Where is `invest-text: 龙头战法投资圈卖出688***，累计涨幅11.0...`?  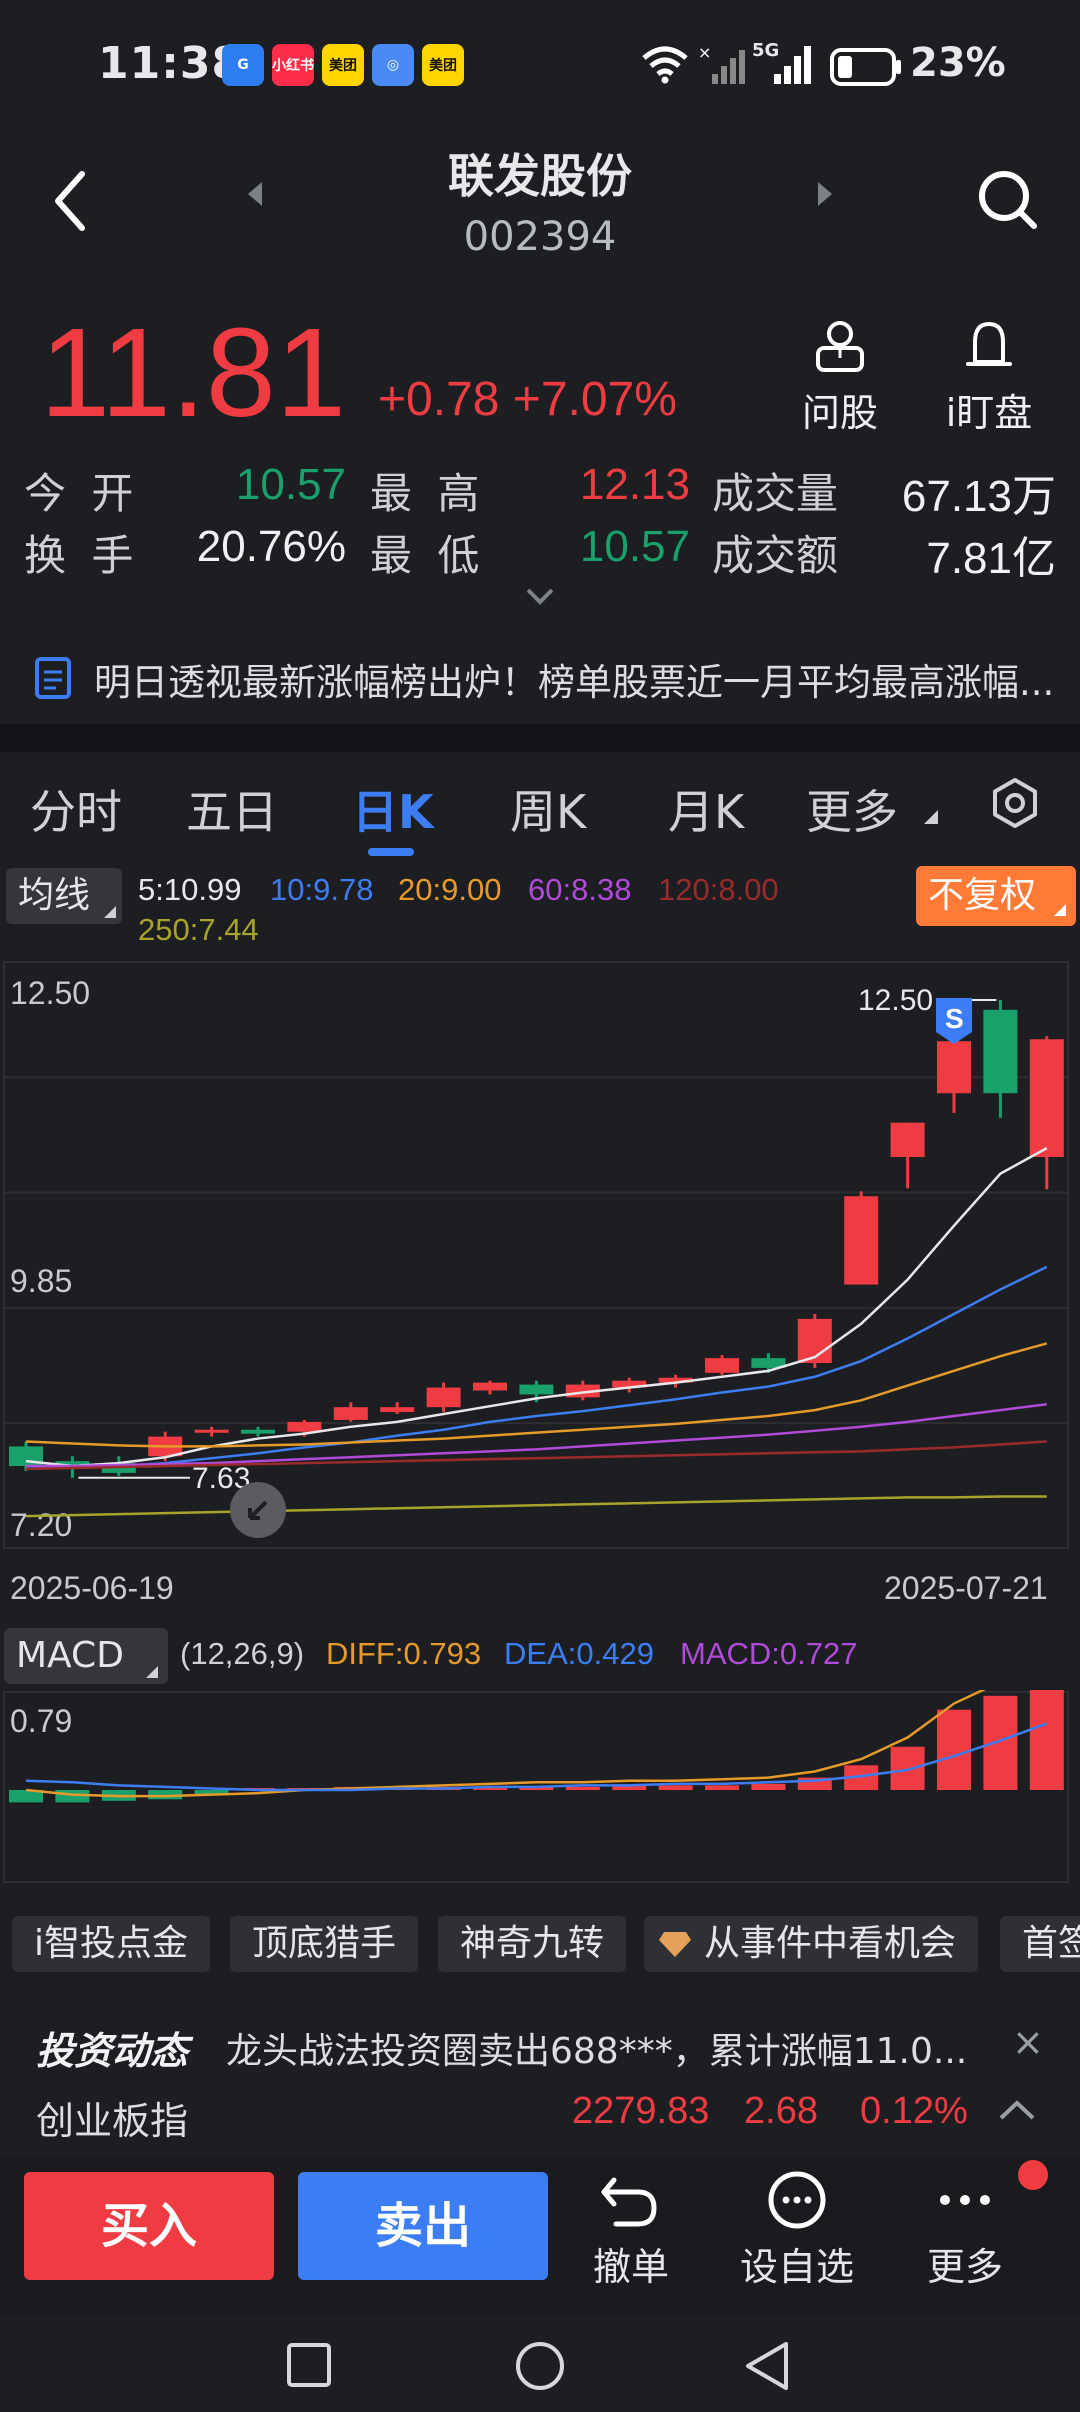
invest-text: 龙头战法投资圈卖出688***，累计涨幅11.0... is located at coordinates (597, 2051).